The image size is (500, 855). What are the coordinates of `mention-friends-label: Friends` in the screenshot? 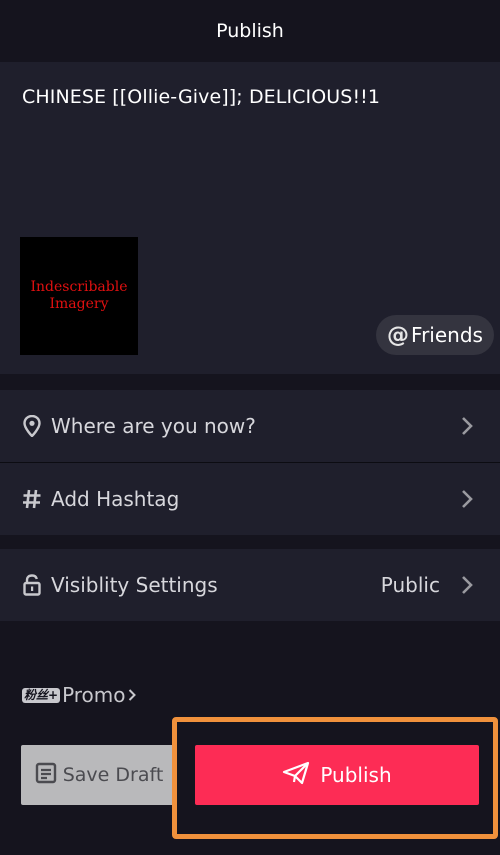 It's located at (447, 335).